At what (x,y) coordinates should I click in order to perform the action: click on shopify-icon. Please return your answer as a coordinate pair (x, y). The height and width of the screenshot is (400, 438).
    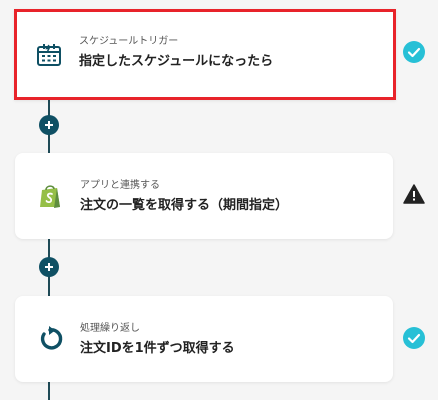
    Looking at the image, I should click on (50, 196).